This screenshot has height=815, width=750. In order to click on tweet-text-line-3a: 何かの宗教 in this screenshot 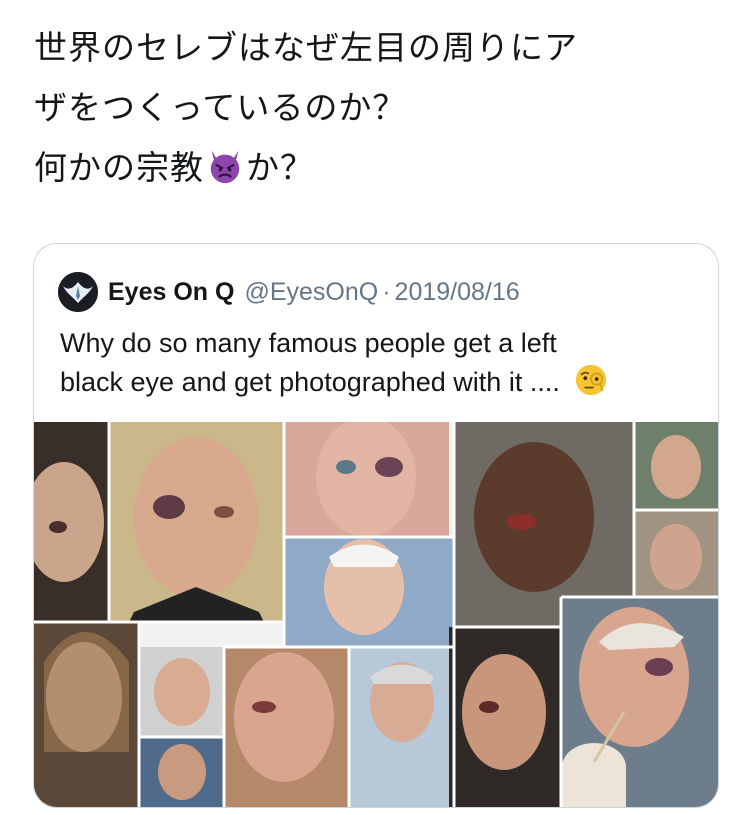, I will do `click(119, 167)`.